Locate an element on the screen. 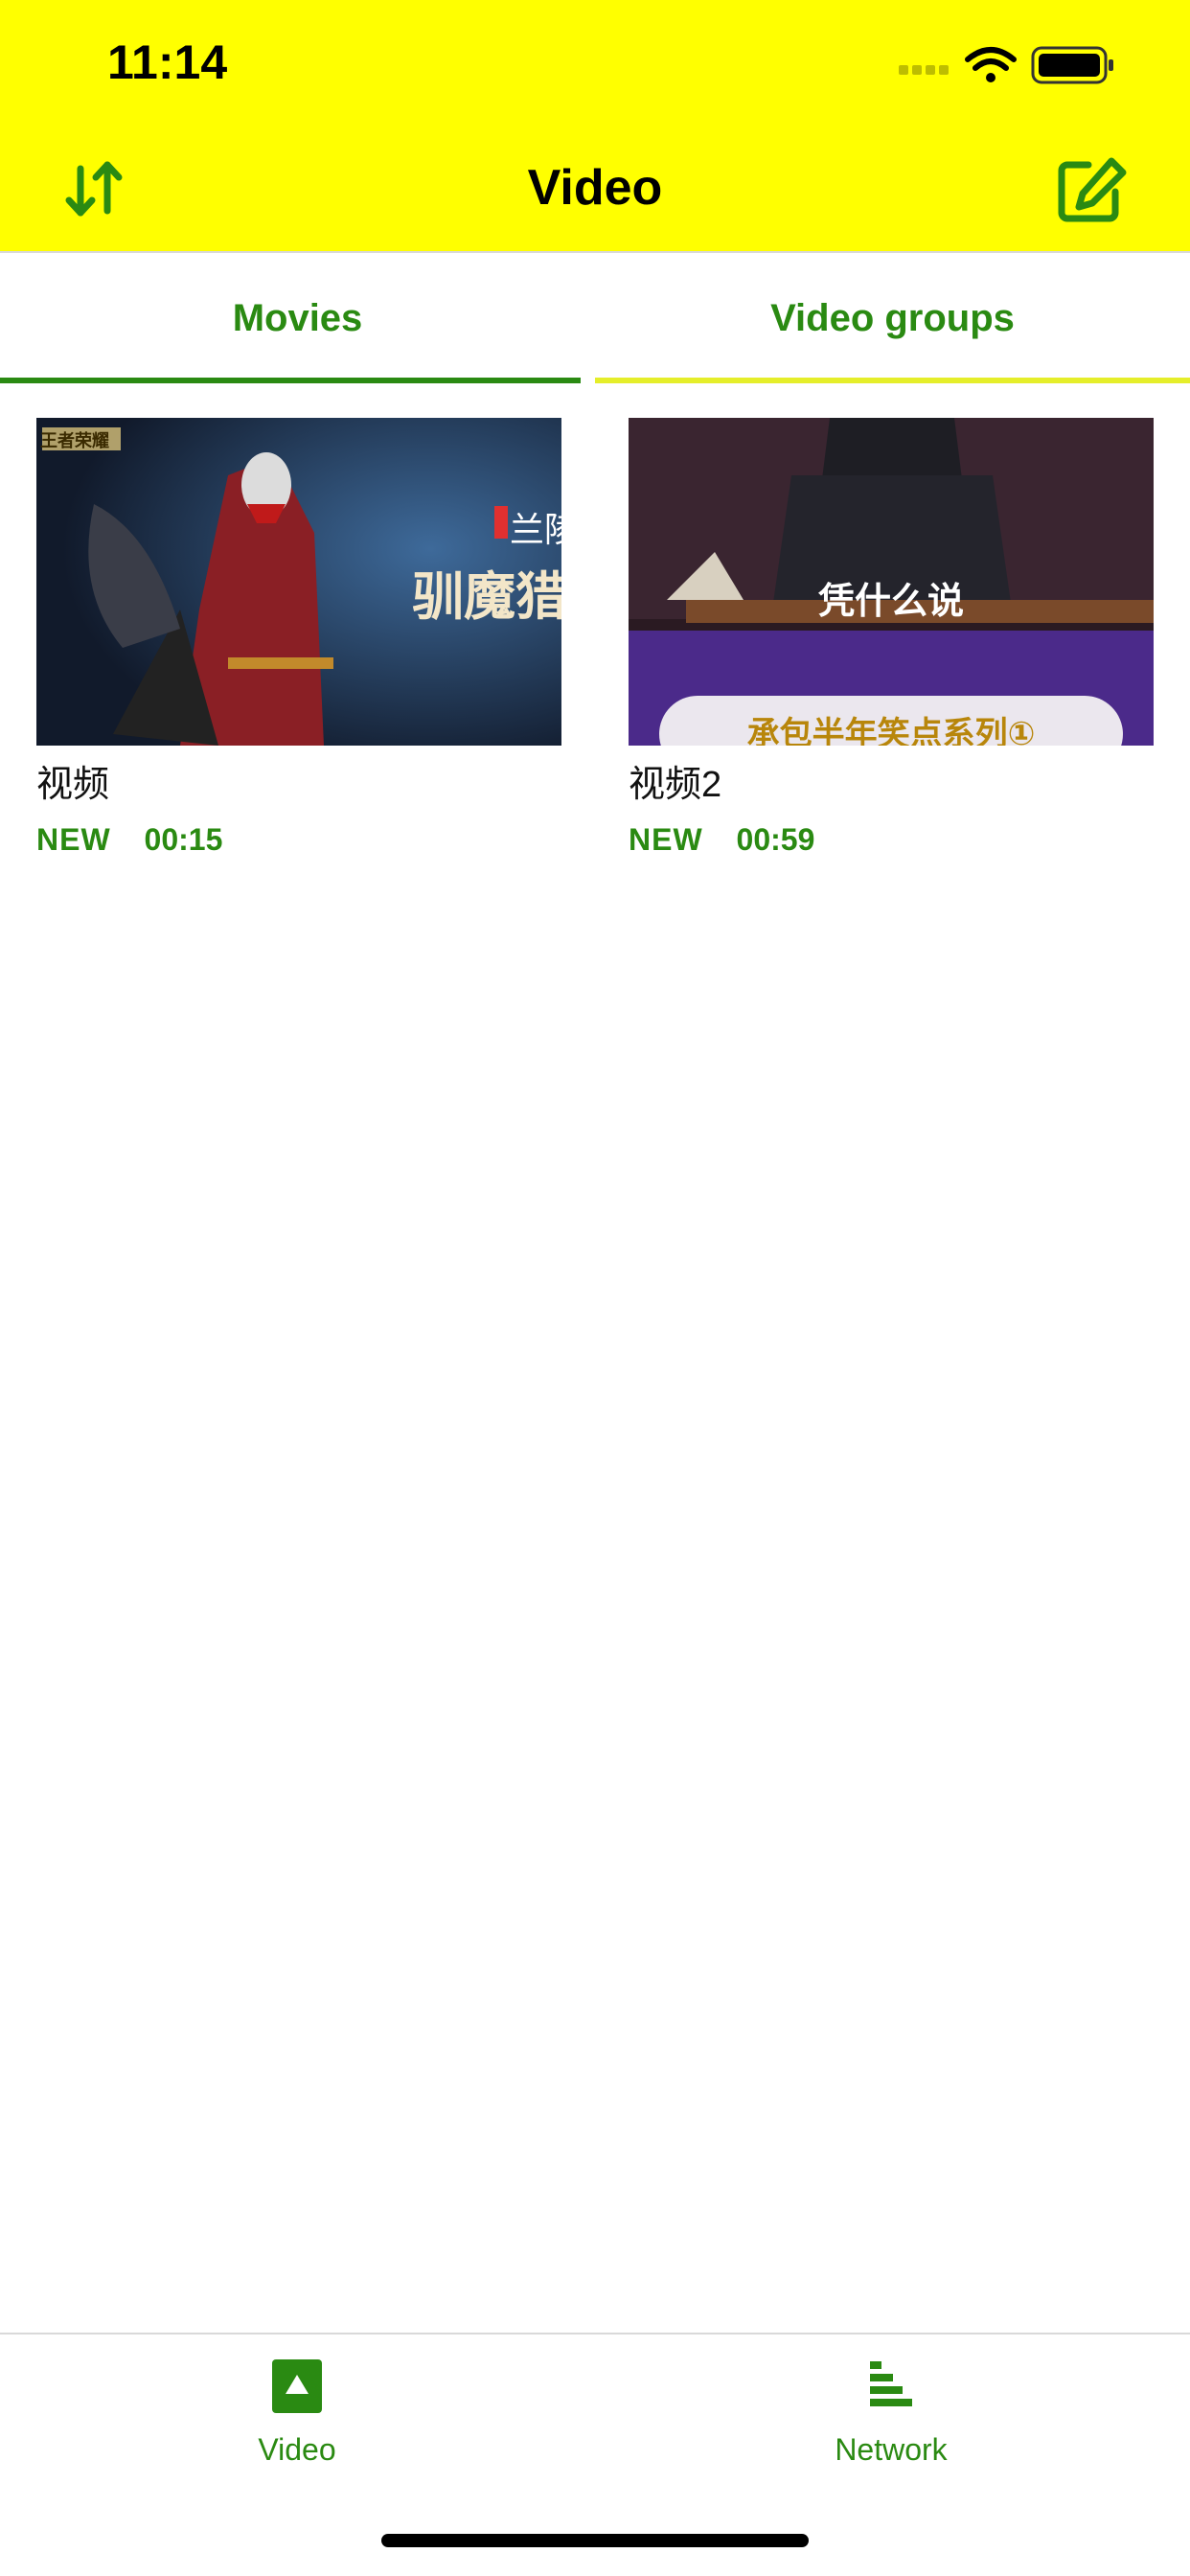 Image resolution: width=1190 pixels, height=2576 pixels. wifi-icon is located at coordinates (991, 59).